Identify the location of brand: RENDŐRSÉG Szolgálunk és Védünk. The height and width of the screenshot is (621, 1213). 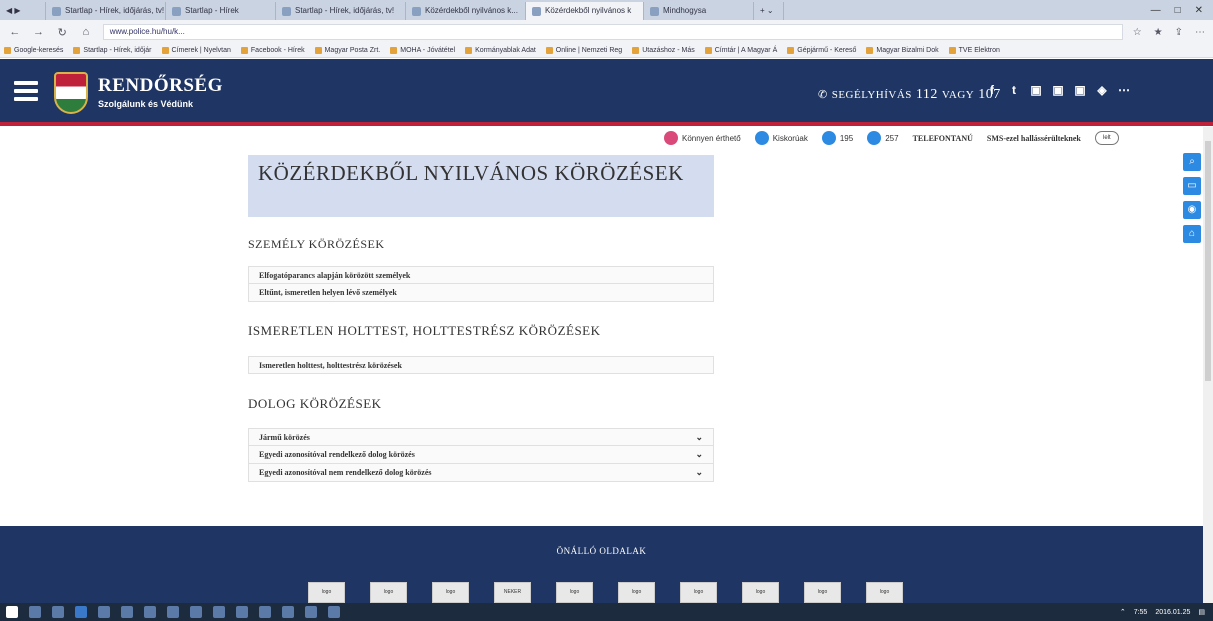
(160, 92).